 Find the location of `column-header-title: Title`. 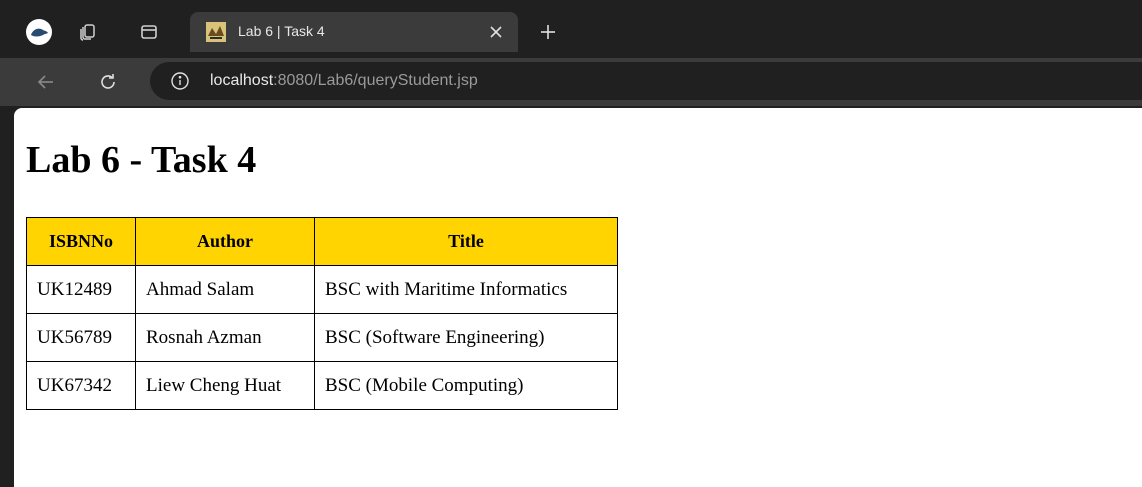

column-header-title: Title is located at coordinates (466, 241).